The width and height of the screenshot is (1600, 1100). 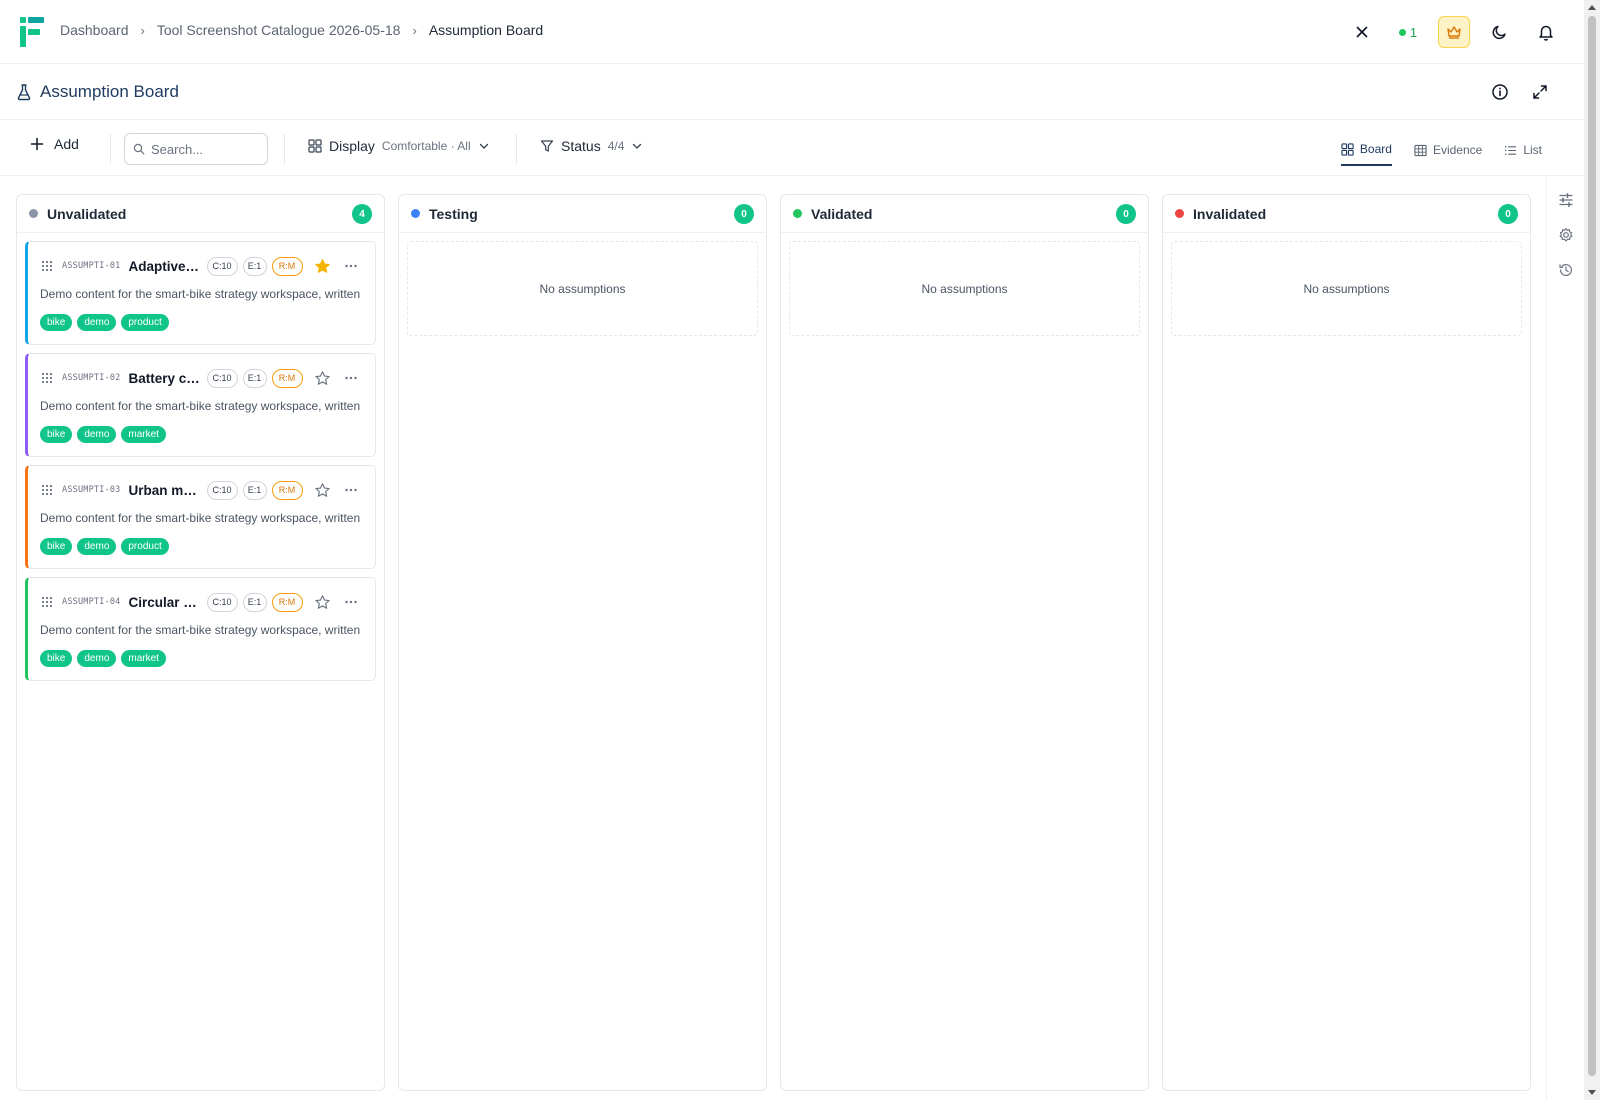 I want to click on sliders-icon, so click(x=1566, y=200).